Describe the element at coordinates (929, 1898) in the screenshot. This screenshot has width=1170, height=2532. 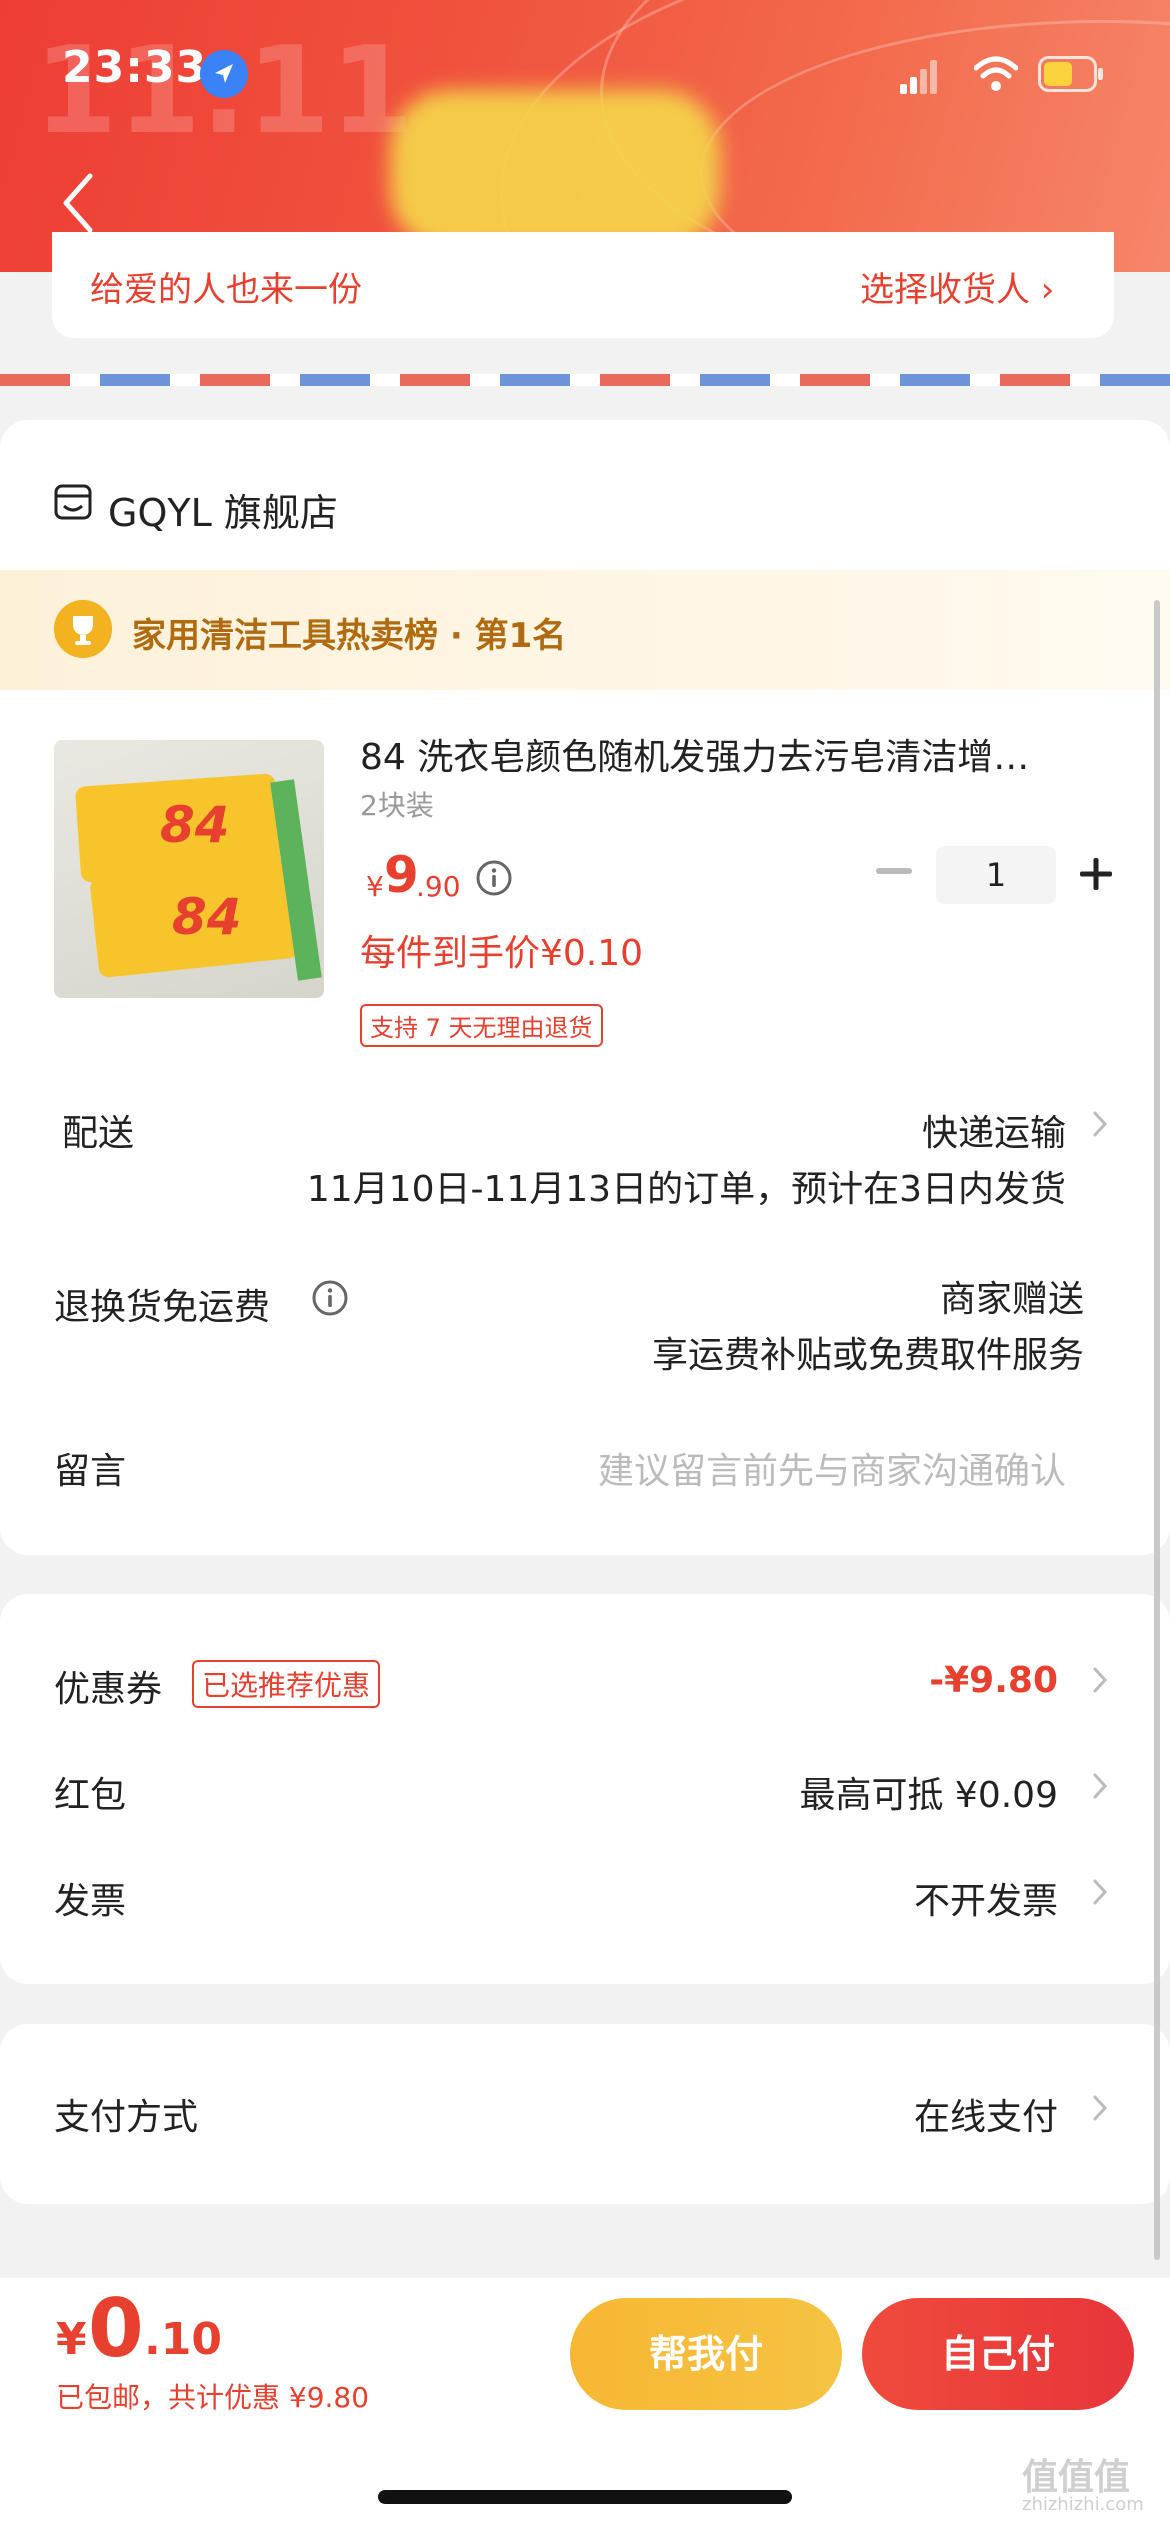
I see `invoice-value: 不开发票` at that location.